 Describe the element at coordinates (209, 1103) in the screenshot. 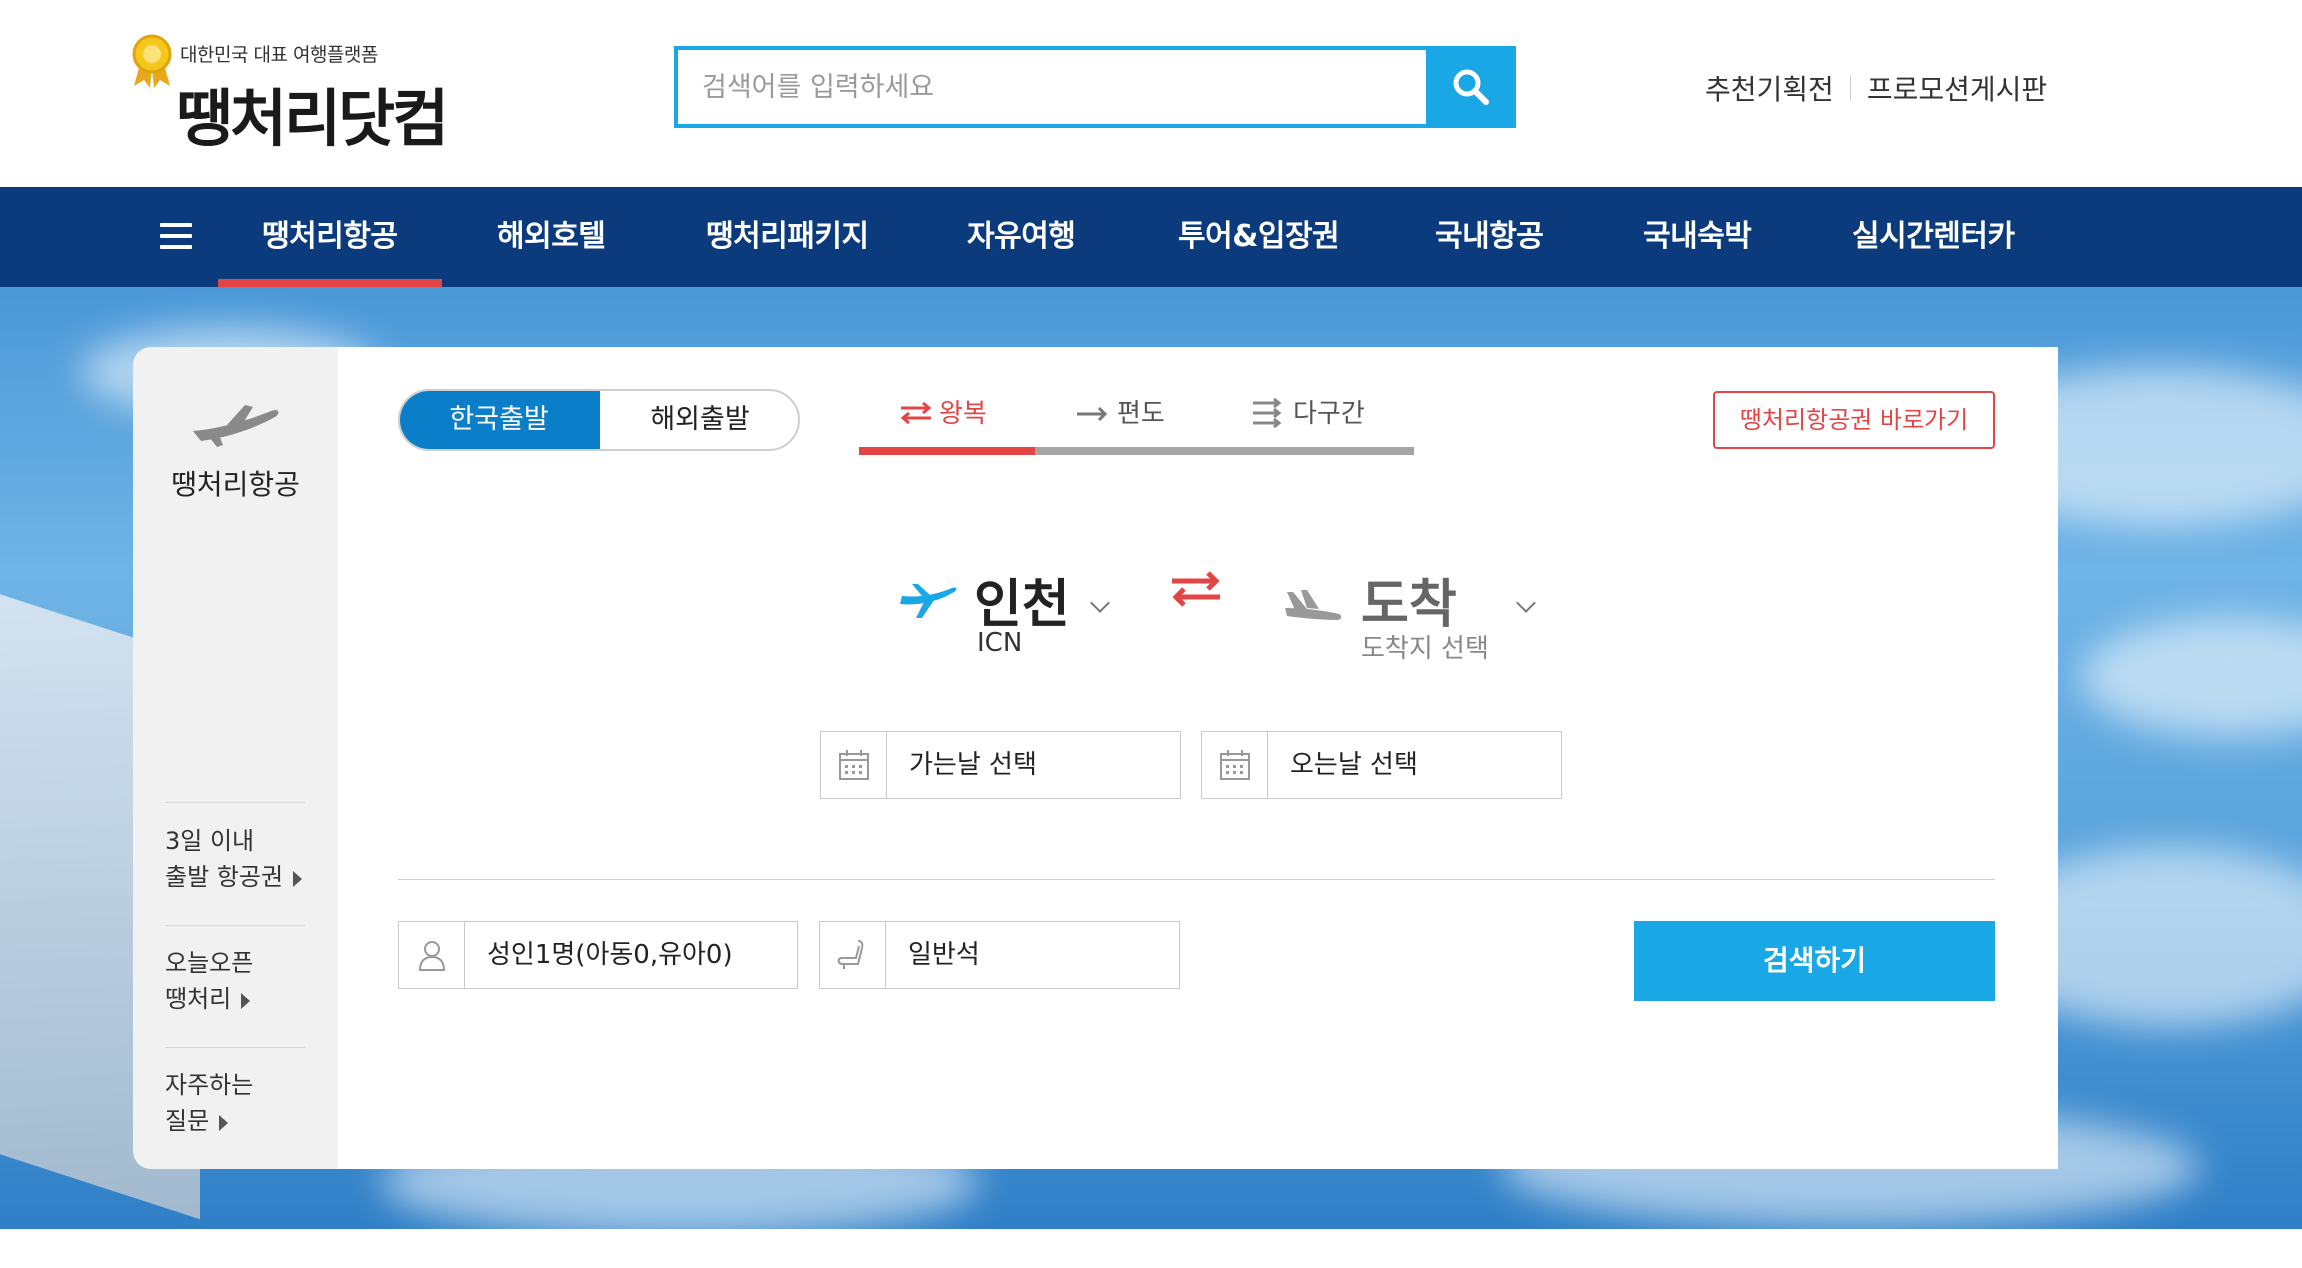

I see `side-link-faq: 자주하는 질문` at that location.